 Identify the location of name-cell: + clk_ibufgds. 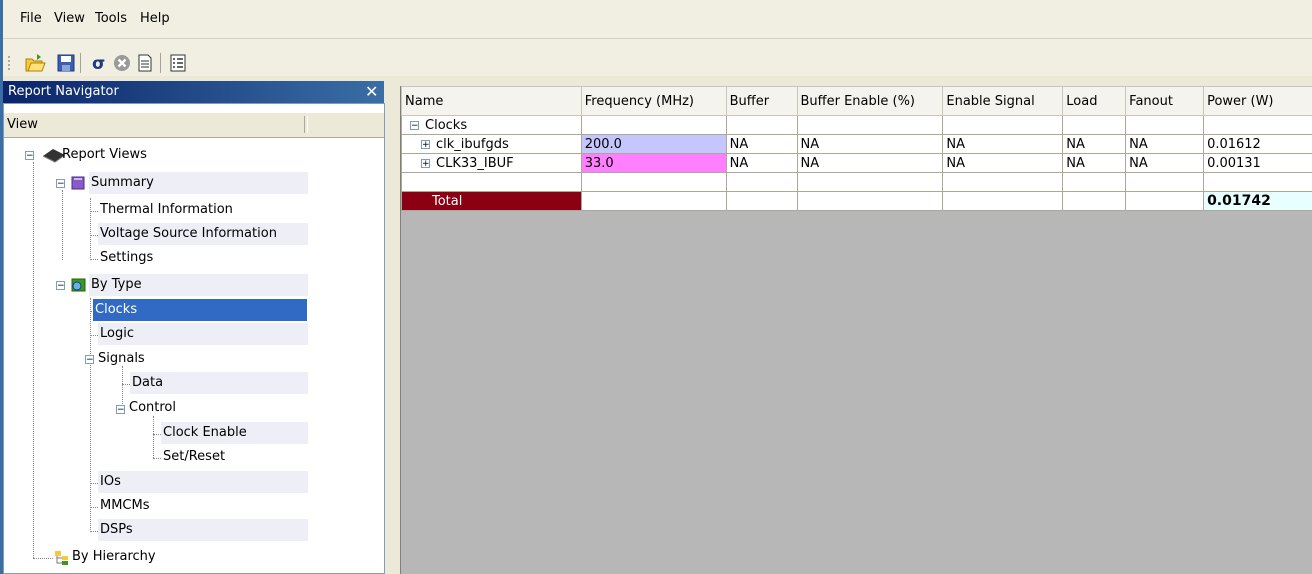
(491, 144).